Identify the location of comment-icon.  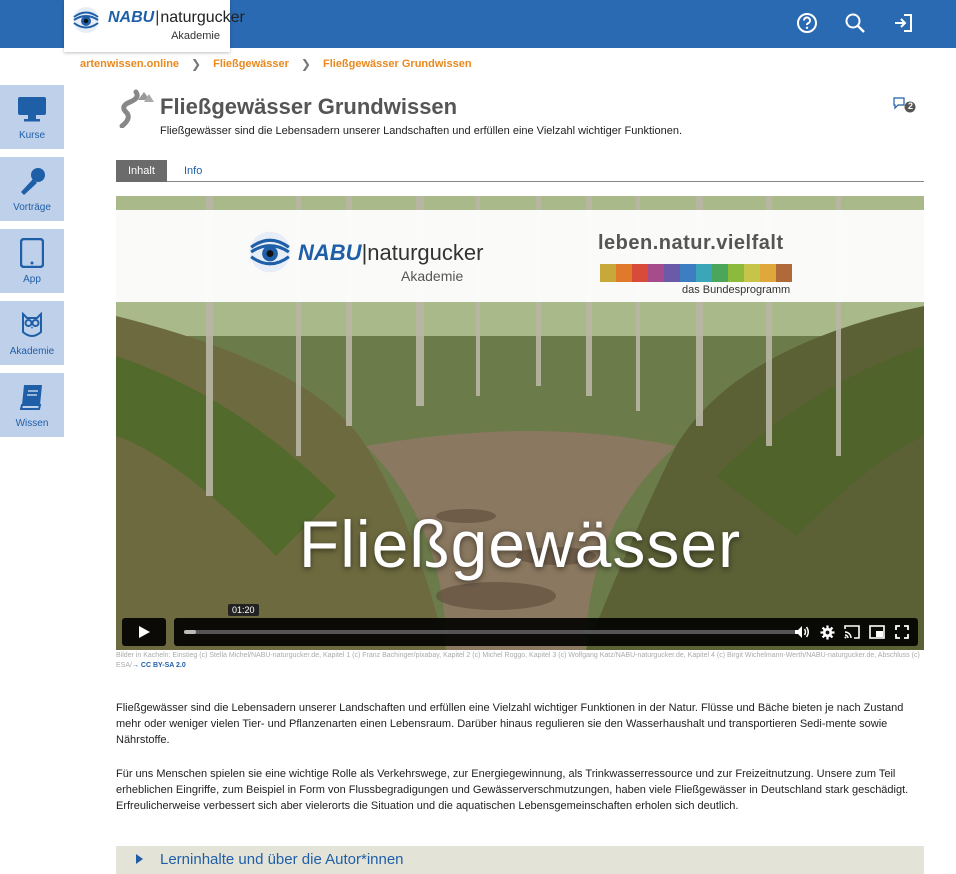
(904, 105).